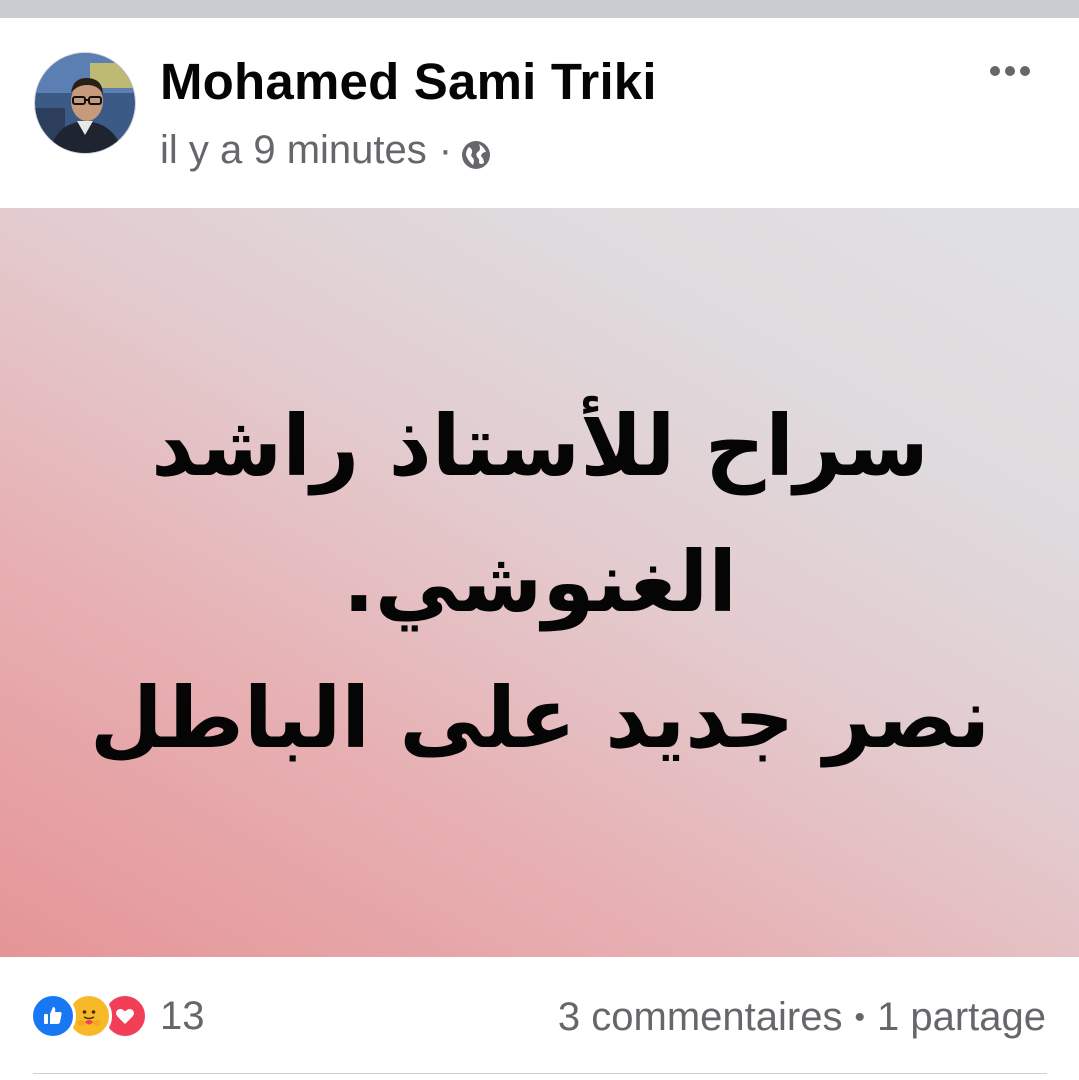  Describe the element at coordinates (293, 150) in the screenshot. I see `post-timestamp: il y a 9 minutes` at that location.